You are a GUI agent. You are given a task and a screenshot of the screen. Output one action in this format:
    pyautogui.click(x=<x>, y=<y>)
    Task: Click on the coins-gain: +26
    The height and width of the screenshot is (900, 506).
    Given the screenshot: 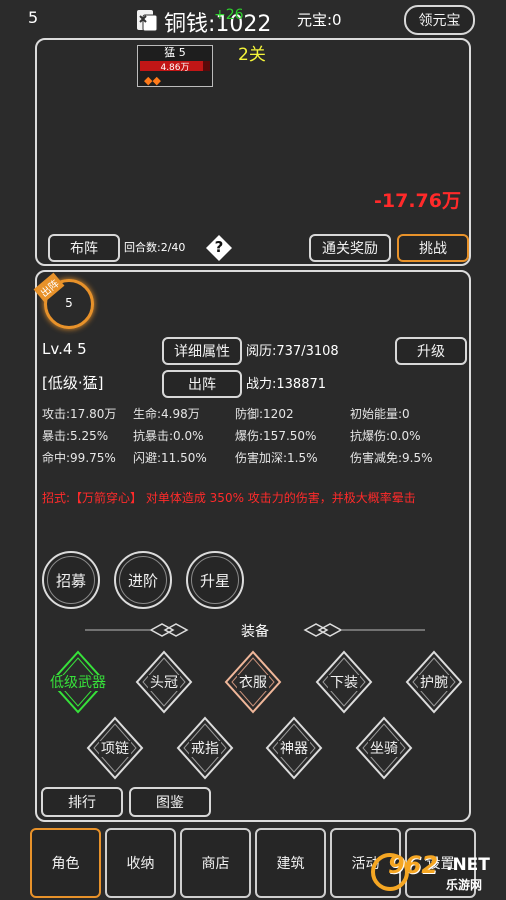 What is the action you would take?
    pyautogui.click(x=229, y=15)
    